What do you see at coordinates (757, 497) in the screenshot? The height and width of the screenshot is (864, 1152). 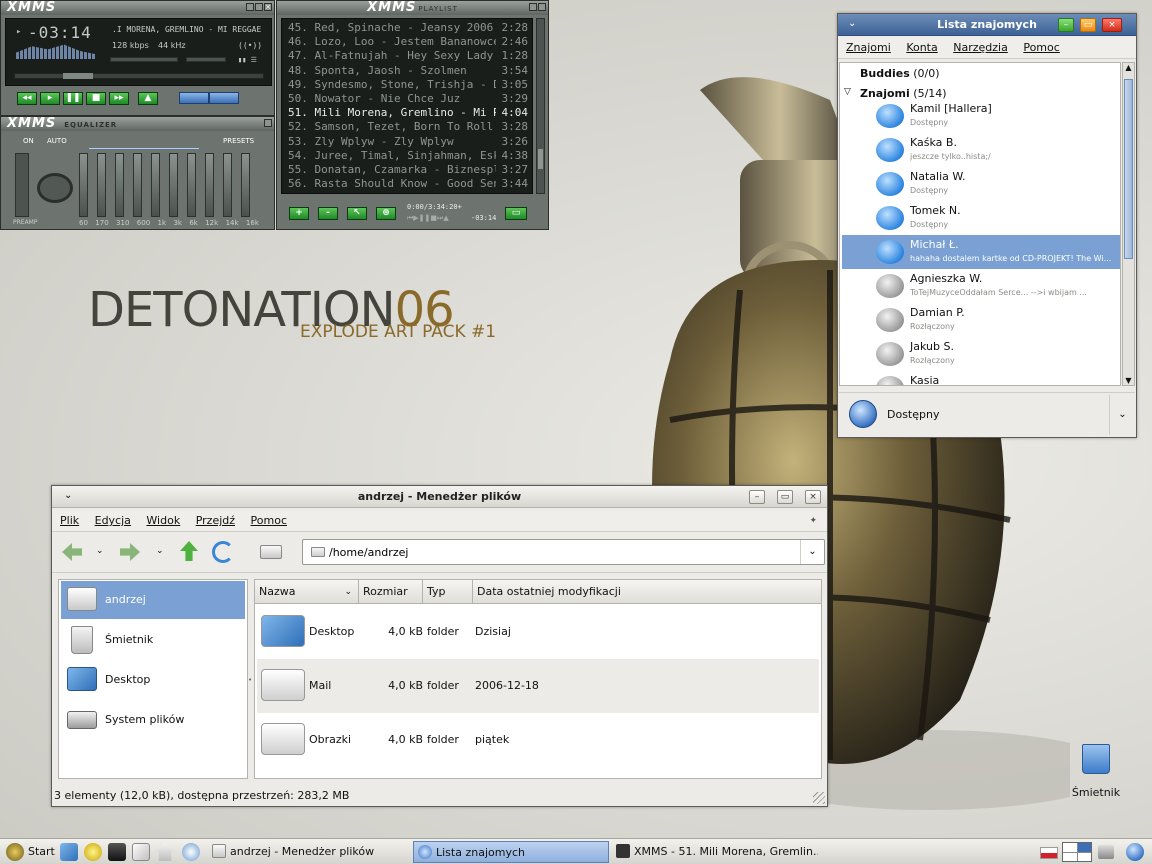 I see `file-manager-minimize-button: –` at bounding box center [757, 497].